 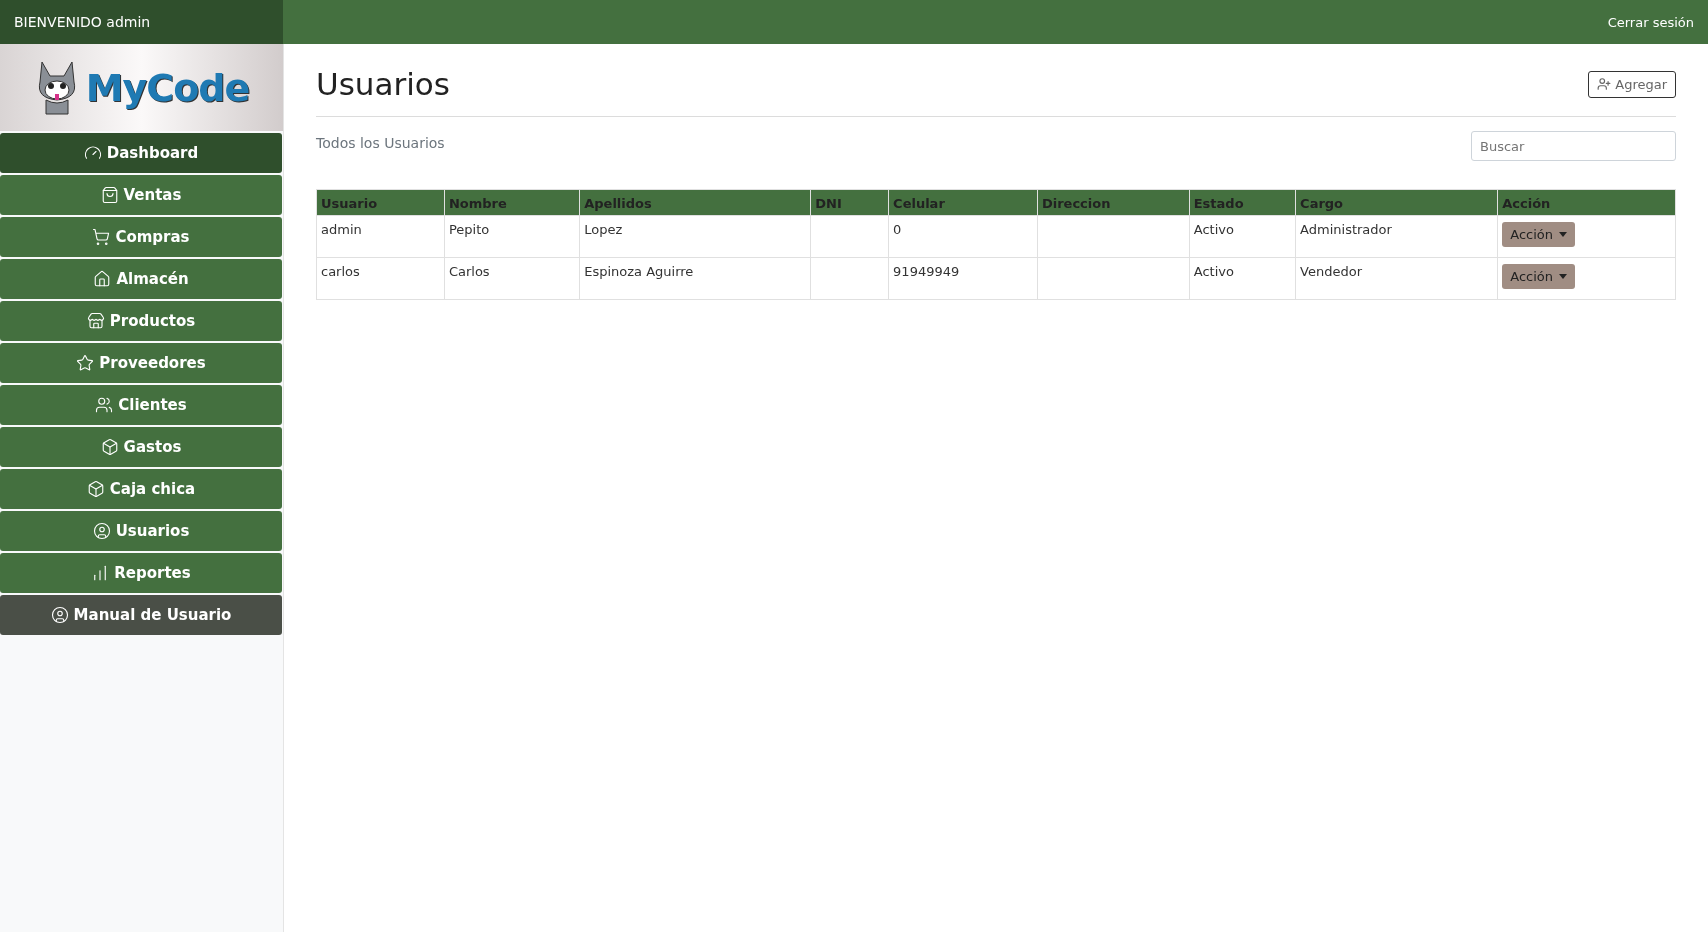 What do you see at coordinates (141, 531) in the screenshot?
I see `sidebar-item: Usuarios` at bounding box center [141, 531].